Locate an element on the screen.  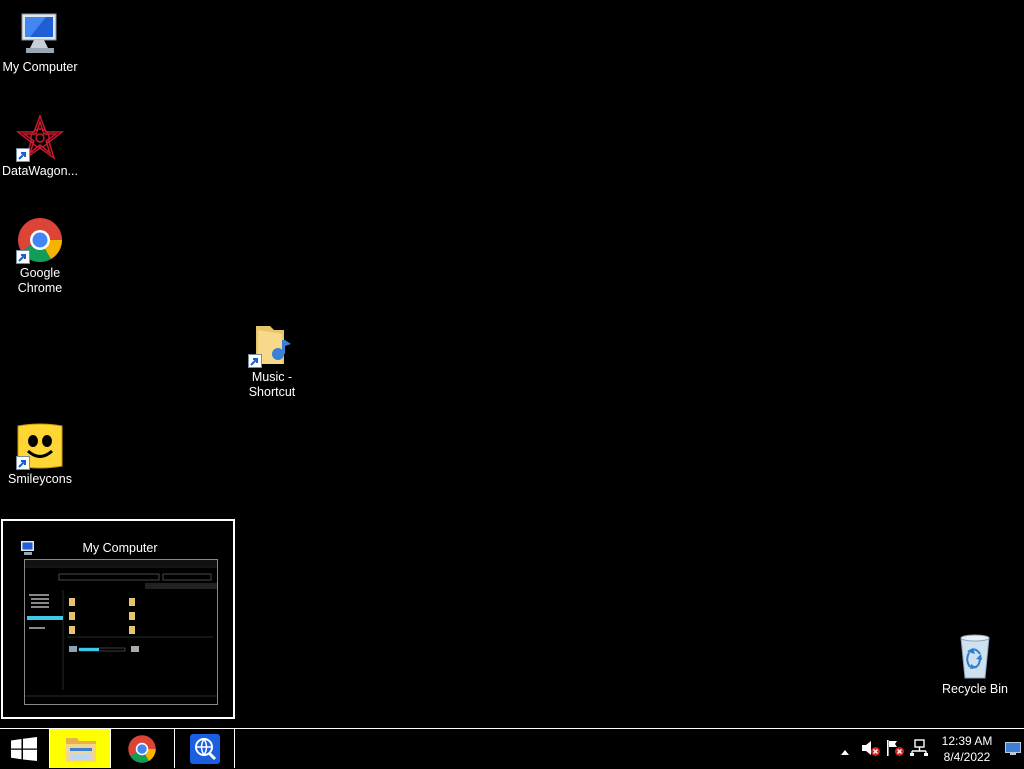
desktop-icon-smileycons: Smileycons is located at coordinates (40, 454).